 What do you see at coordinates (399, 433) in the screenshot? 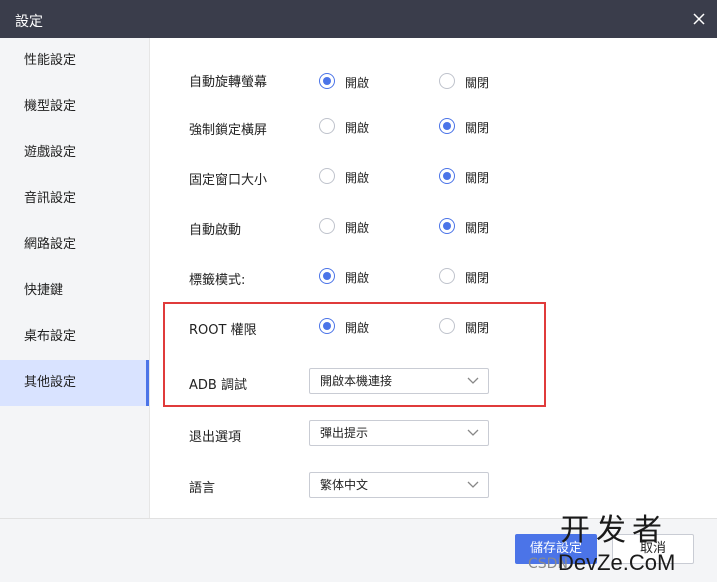
I see `exit-option-select: 彈出提示` at bounding box center [399, 433].